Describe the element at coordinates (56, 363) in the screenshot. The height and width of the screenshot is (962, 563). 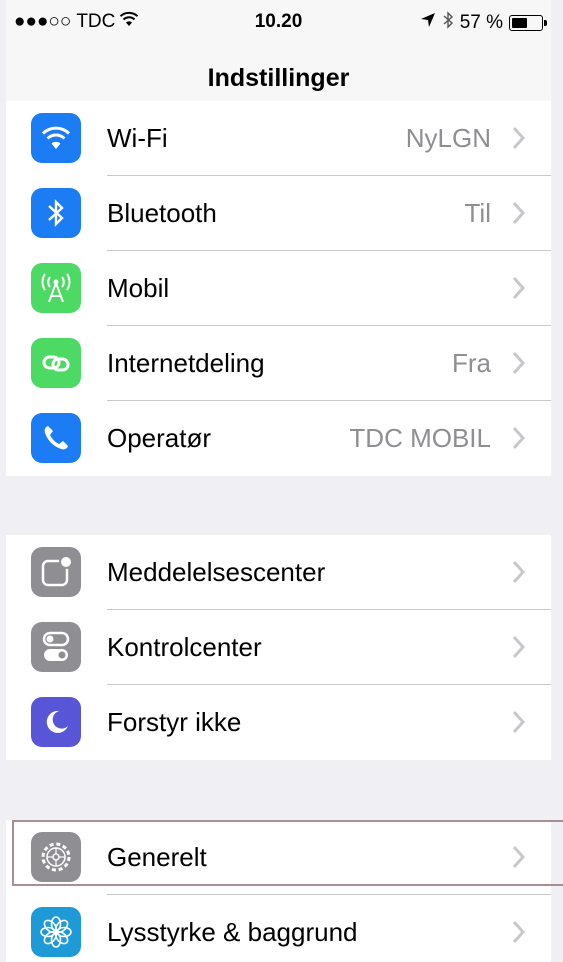
I see `personal-hotspot-icon` at that location.